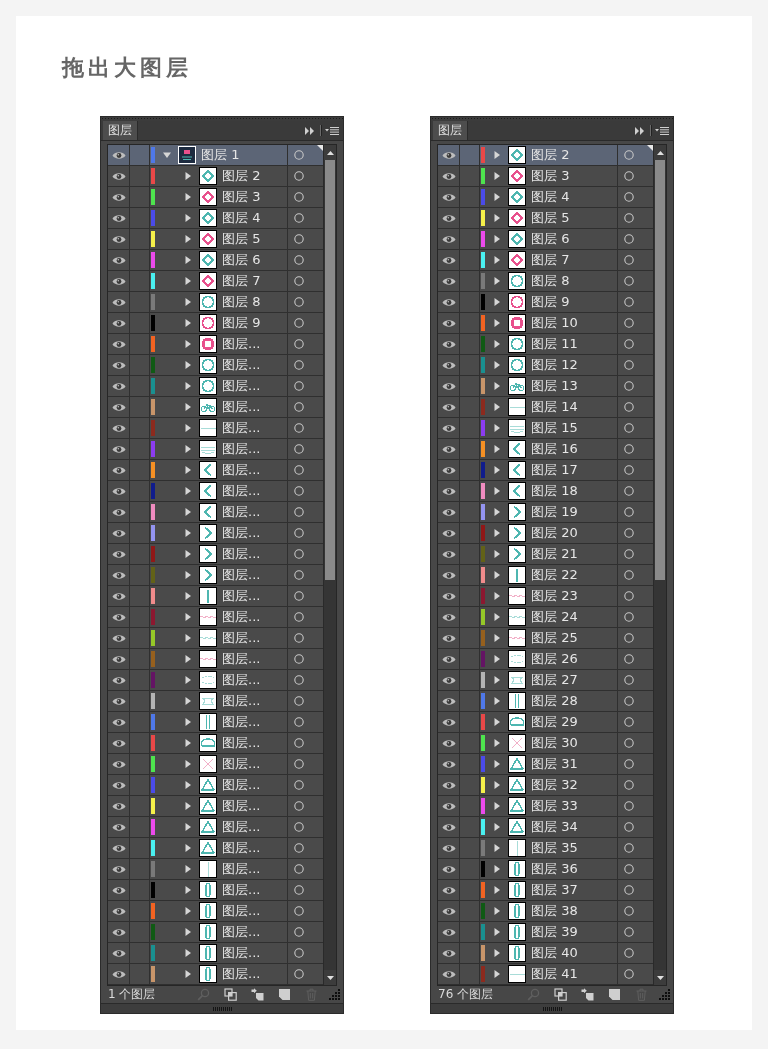 The width and height of the screenshot is (768, 1049). Describe the element at coordinates (215, 218) in the screenshot. I see `layer-row: 图层 4` at that location.